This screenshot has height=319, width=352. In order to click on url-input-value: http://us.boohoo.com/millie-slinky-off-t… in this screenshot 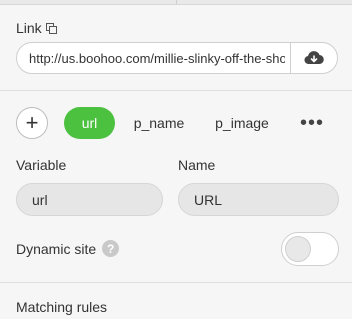, I will do `click(157, 58)`.